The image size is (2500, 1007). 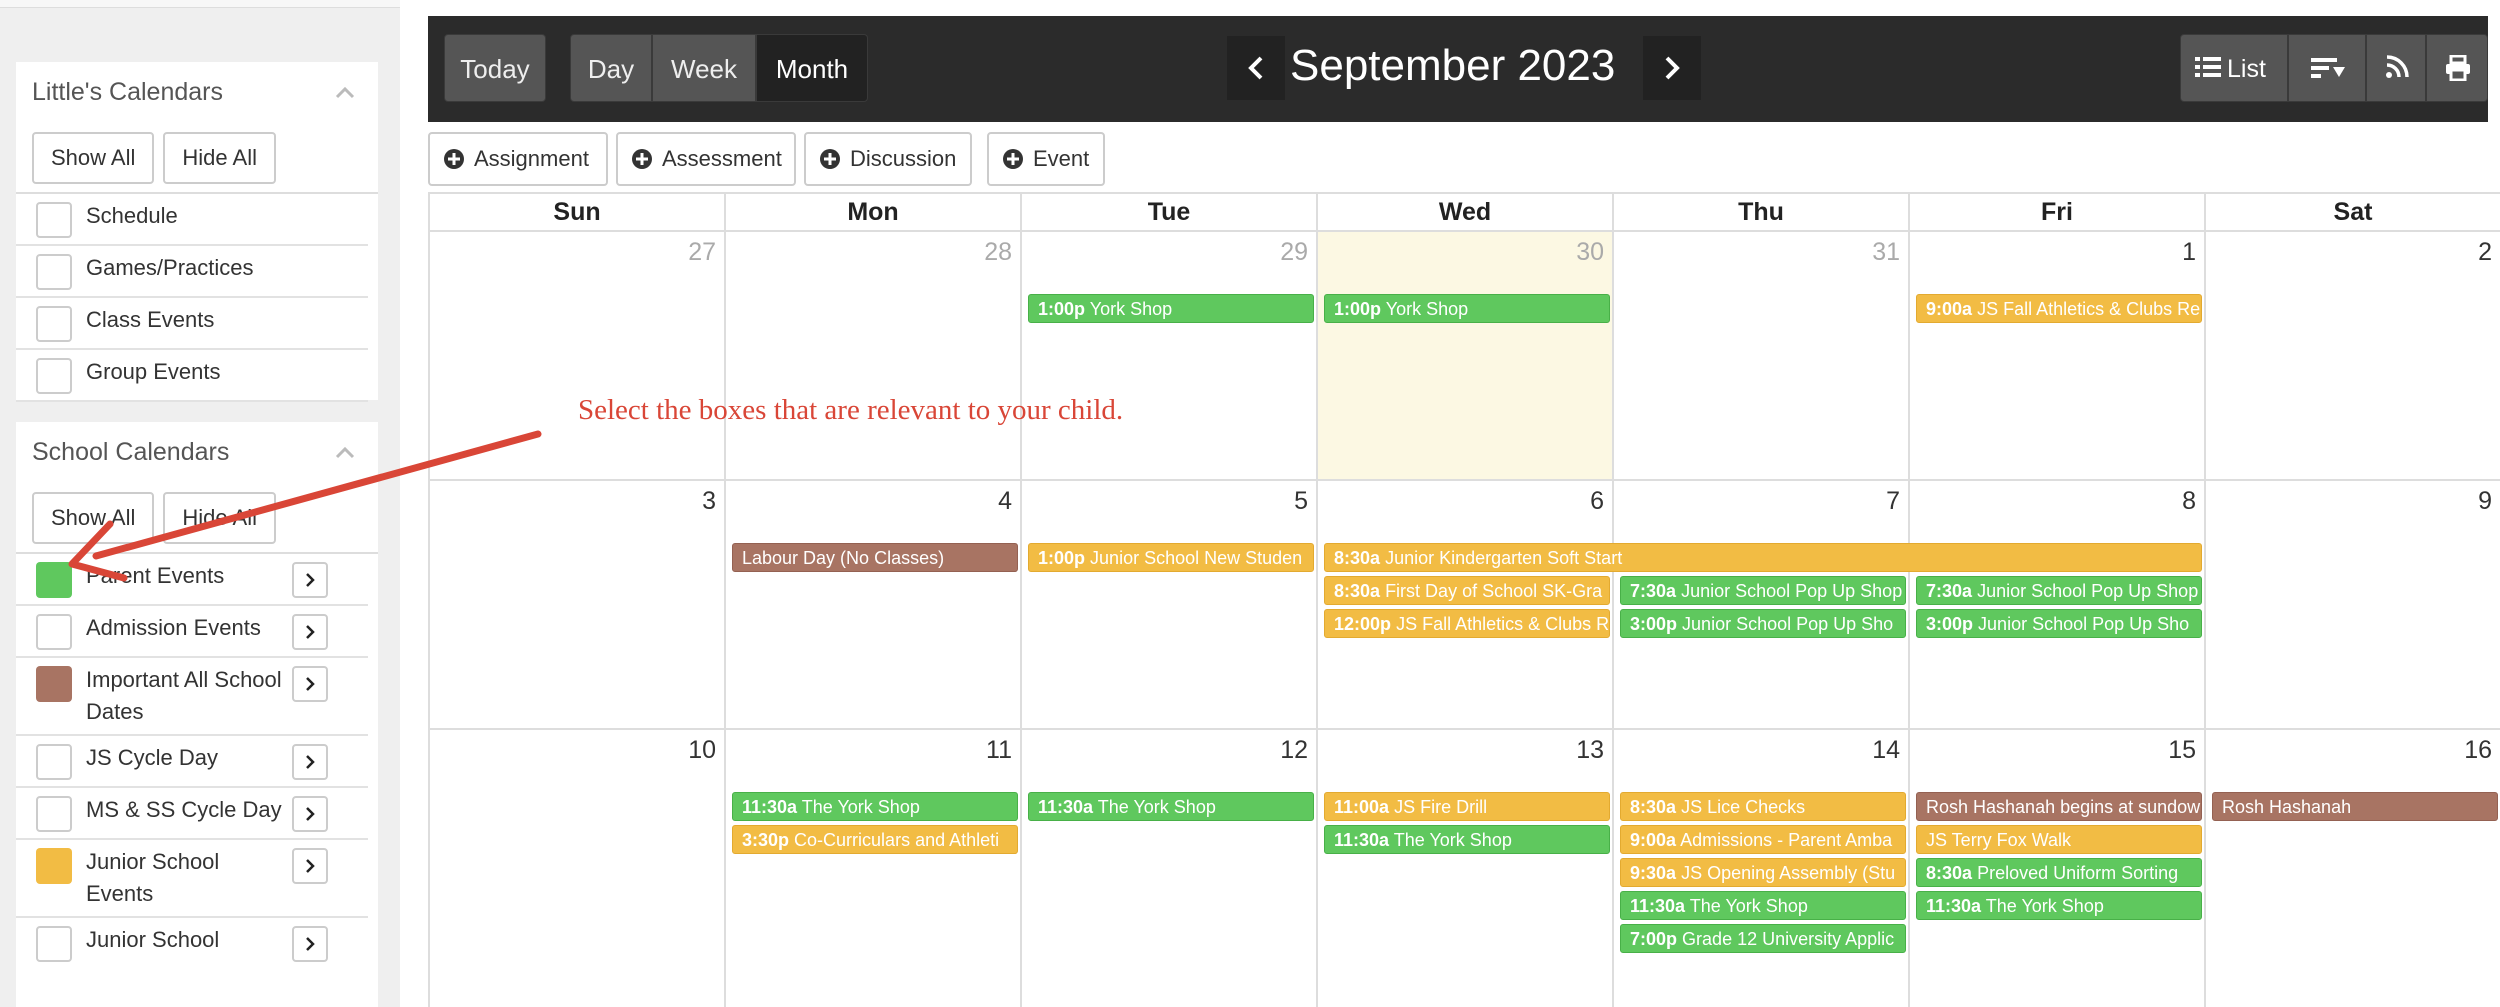 I want to click on day-cell: 13, so click(x=1466, y=868).